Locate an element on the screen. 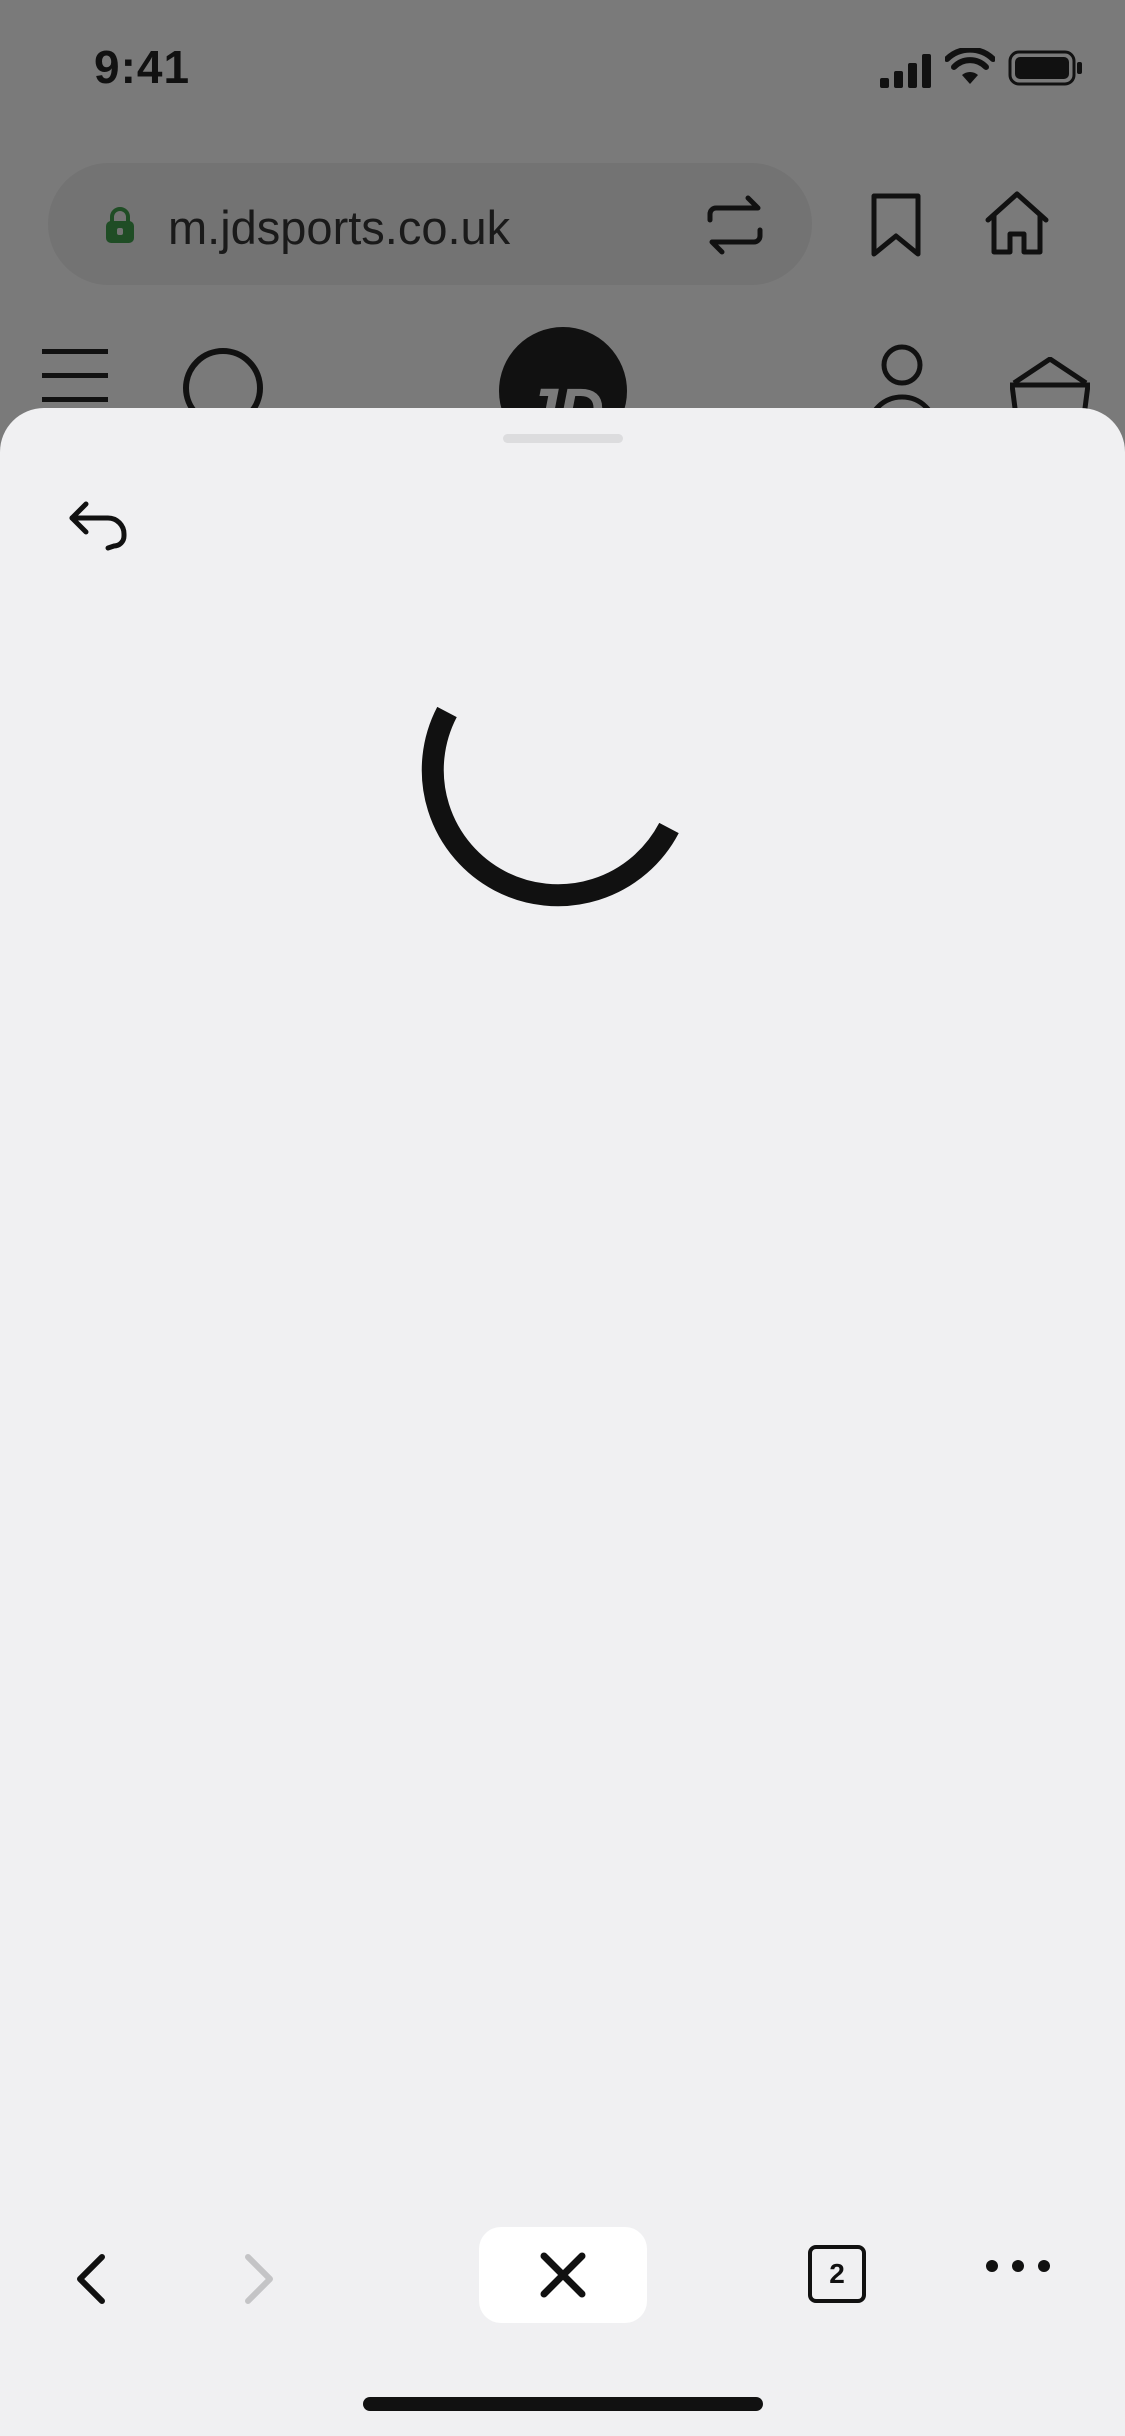  lock-icon is located at coordinates (120, 225).